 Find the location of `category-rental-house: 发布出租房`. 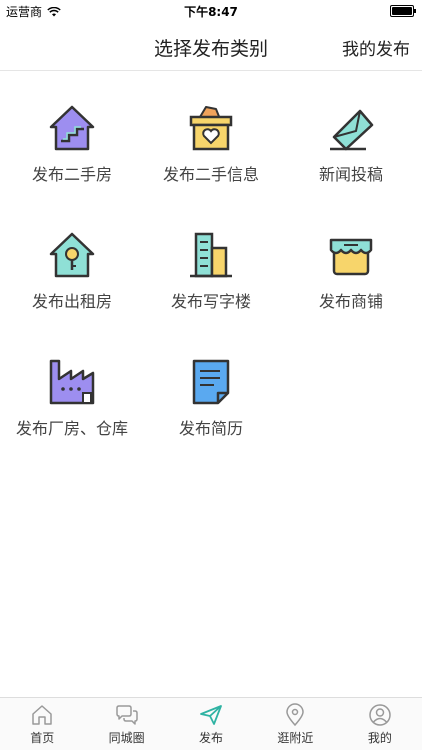

category-rental-house: 发布出租房 is located at coordinates (72, 271).